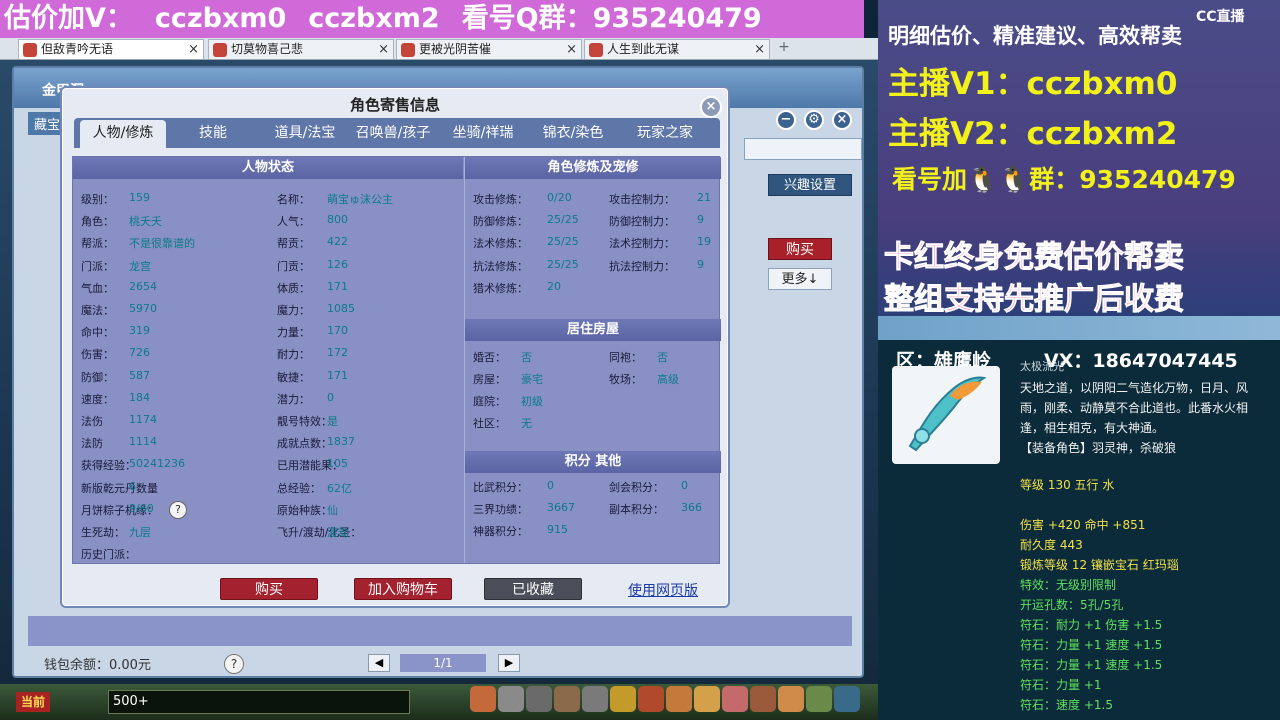  Describe the element at coordinates (119, 288) in the screenshot. I see `stat-row: 气血： 2654` at that location.